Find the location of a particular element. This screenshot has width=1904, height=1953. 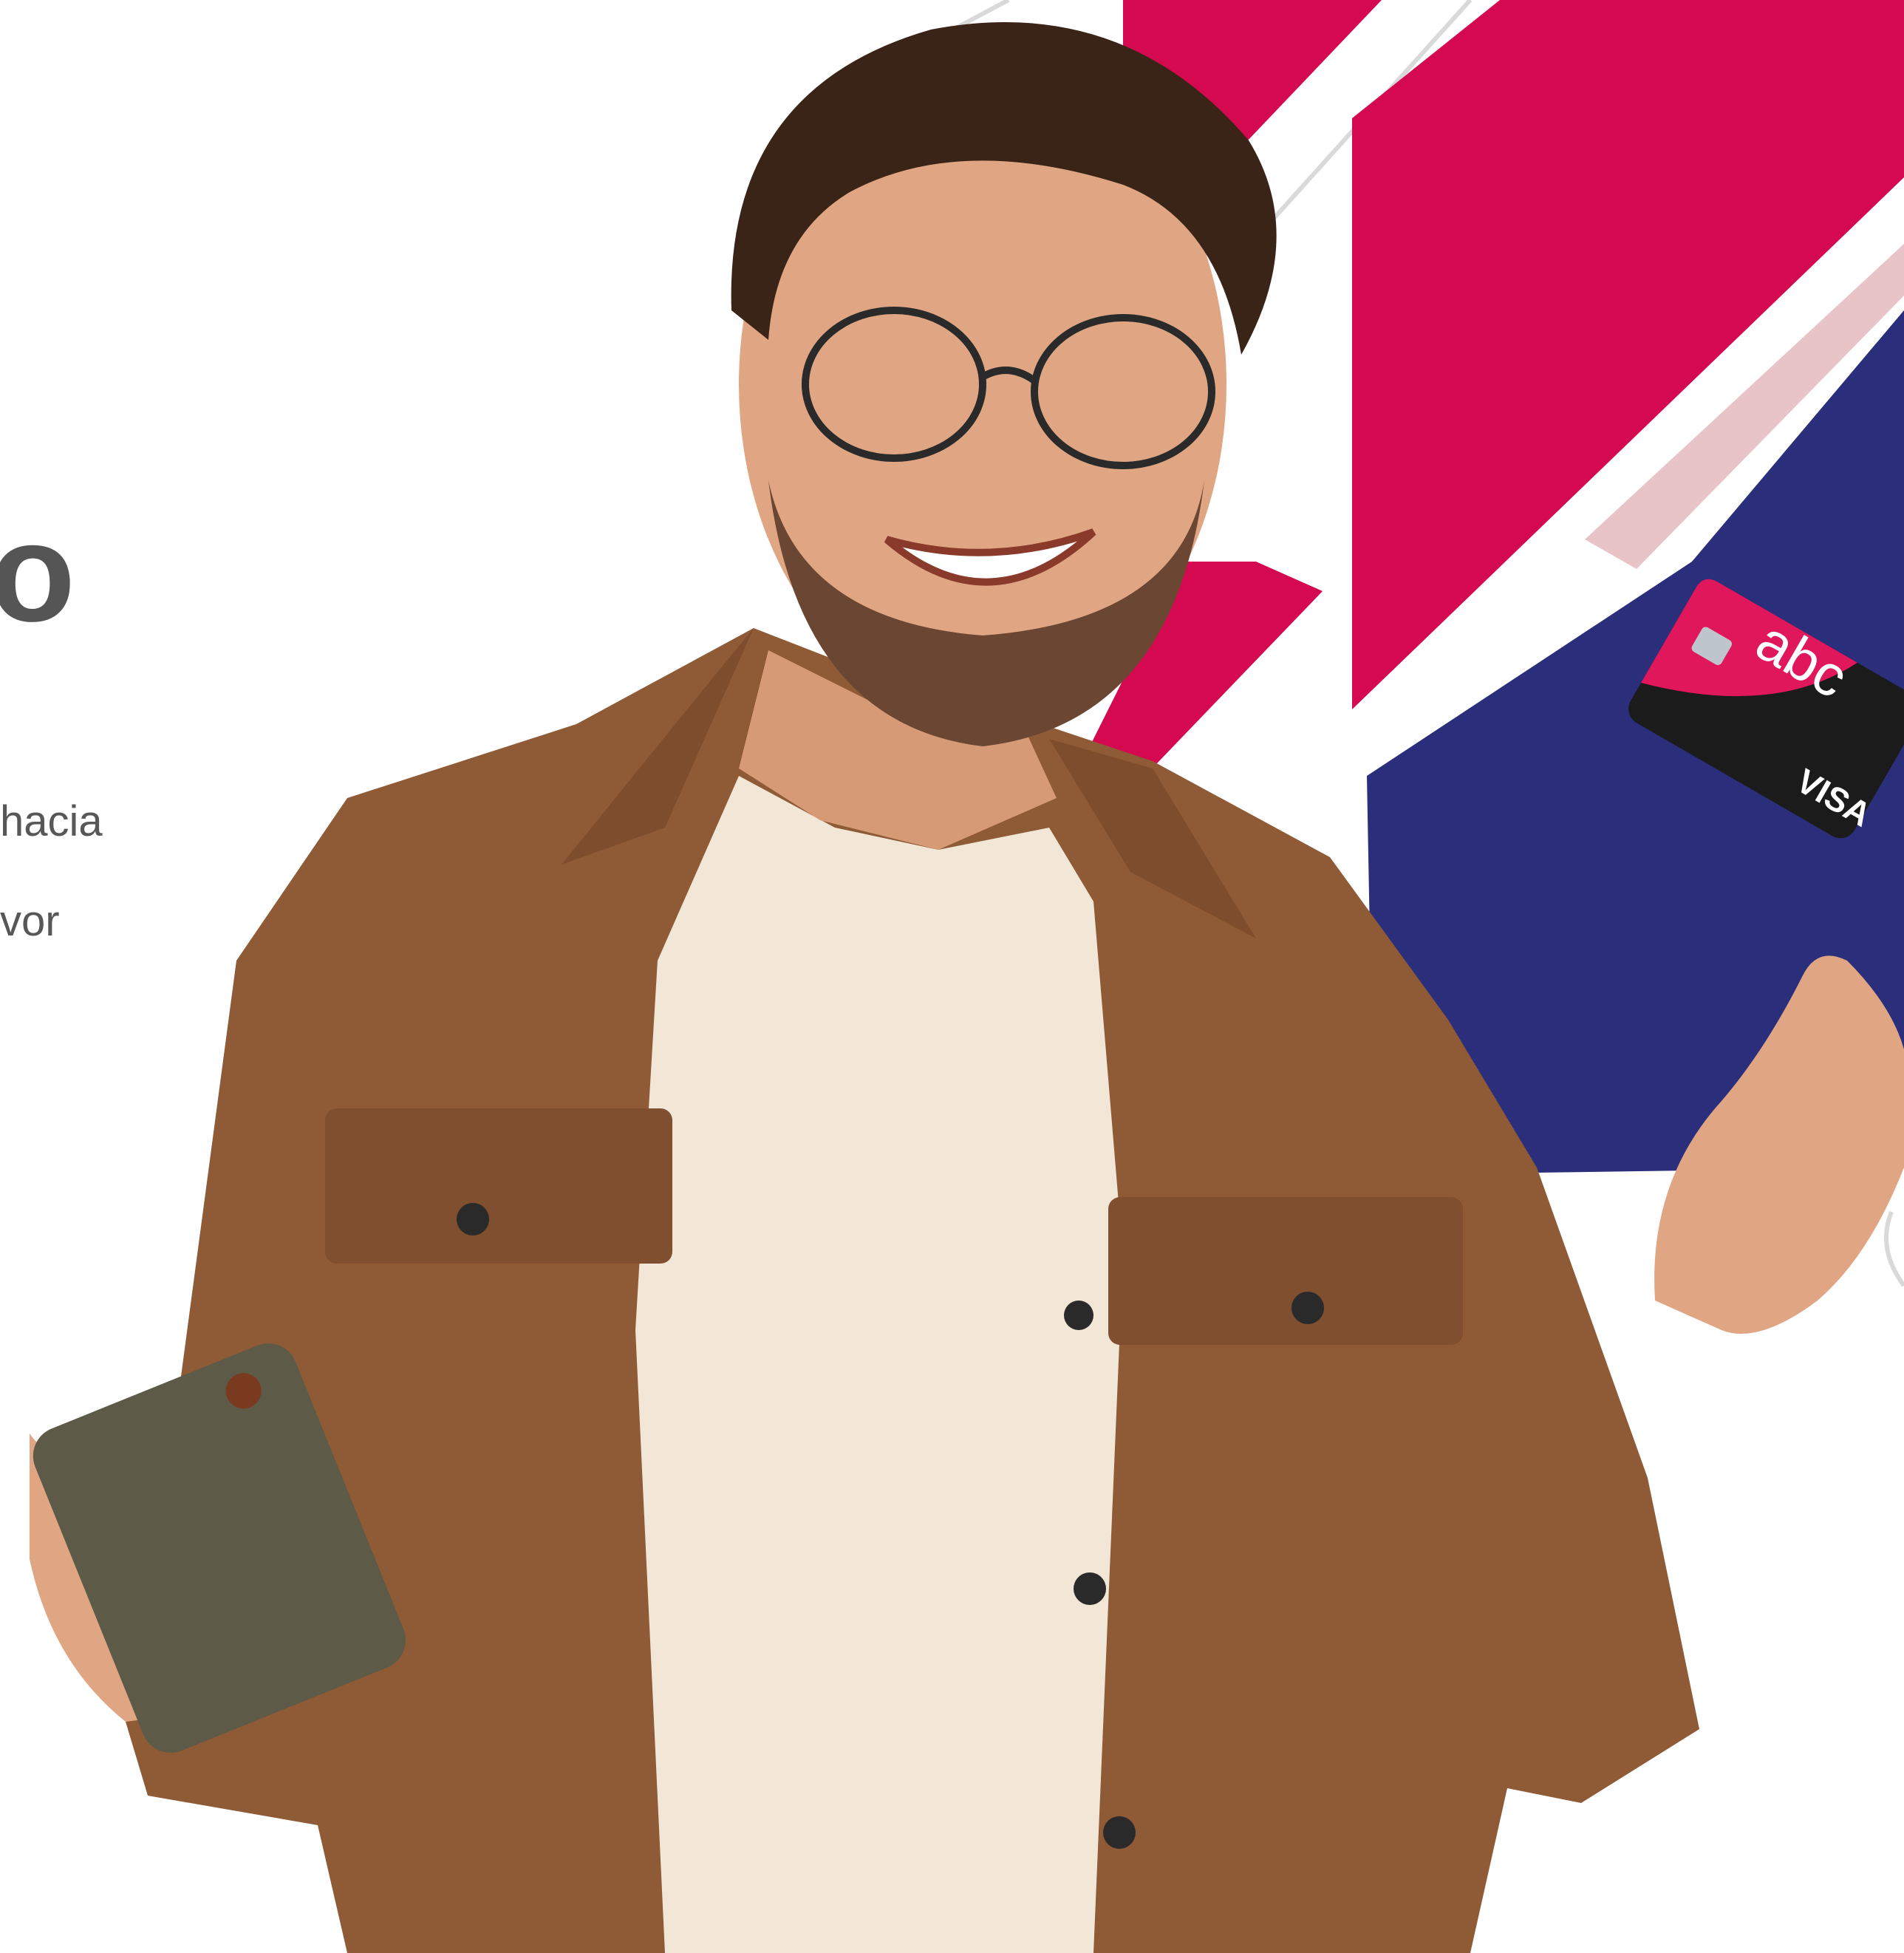

pocket-left is located at coordinates (498, 1186).